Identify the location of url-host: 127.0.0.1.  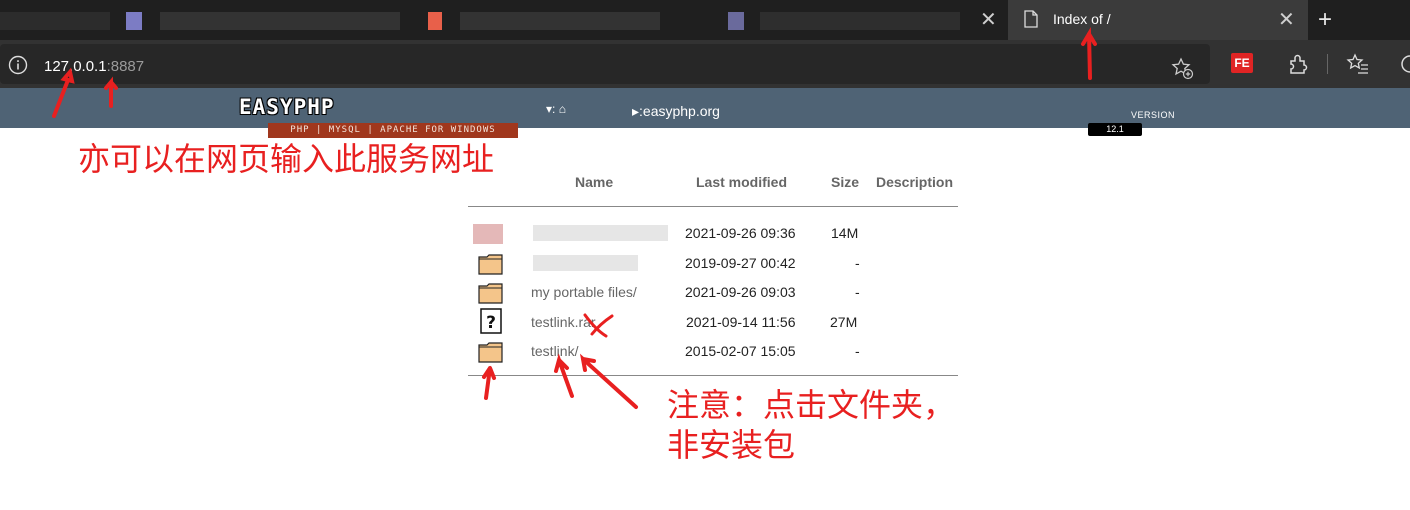
(75, 66).